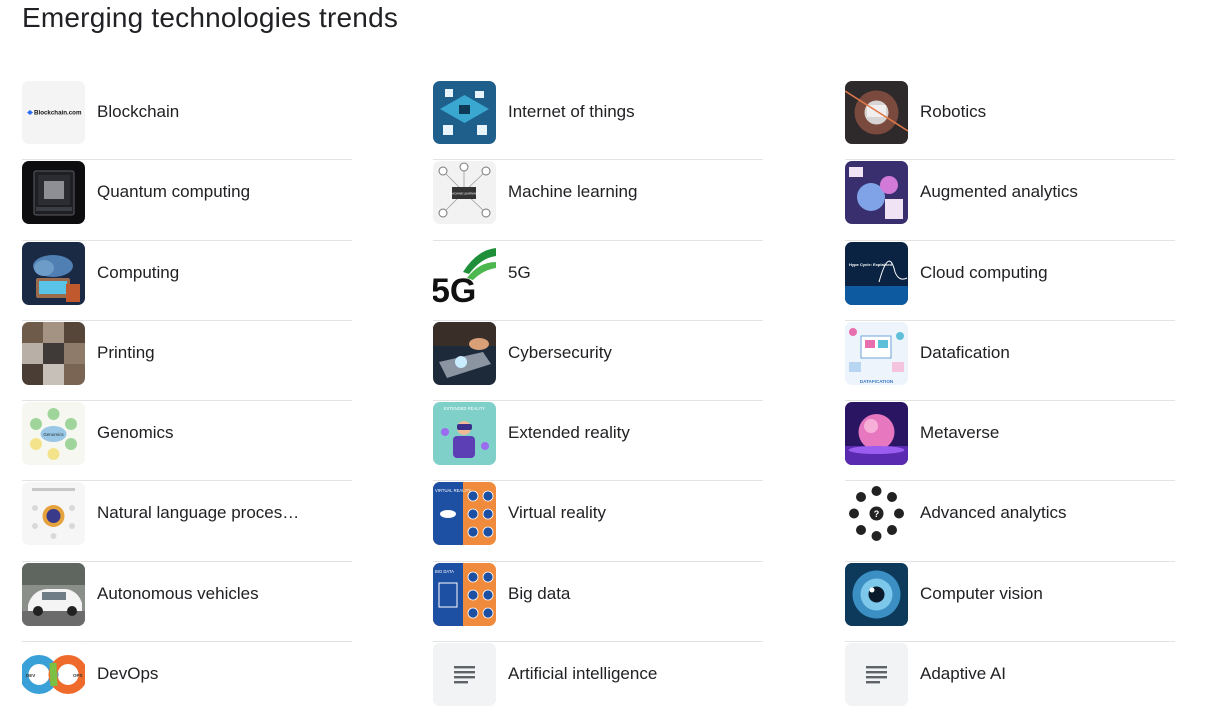 The height and width of the screenshot is (722, 1211). Describe the element at coordinates (138, 272) in the screenshot. I see `topic-label: Computing` at that location.